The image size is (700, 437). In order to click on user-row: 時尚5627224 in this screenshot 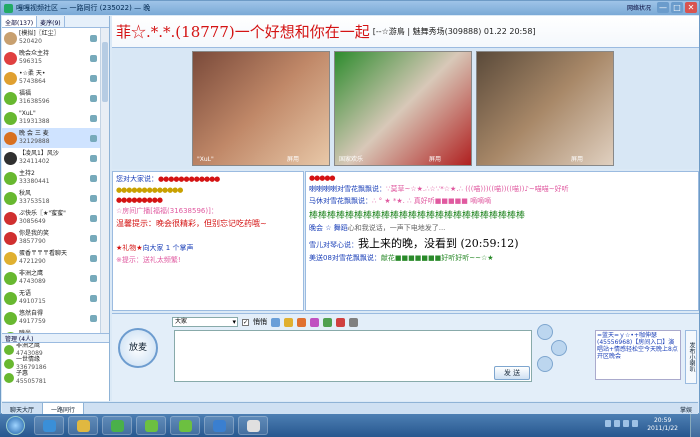, I will do `click(55, 330)`.